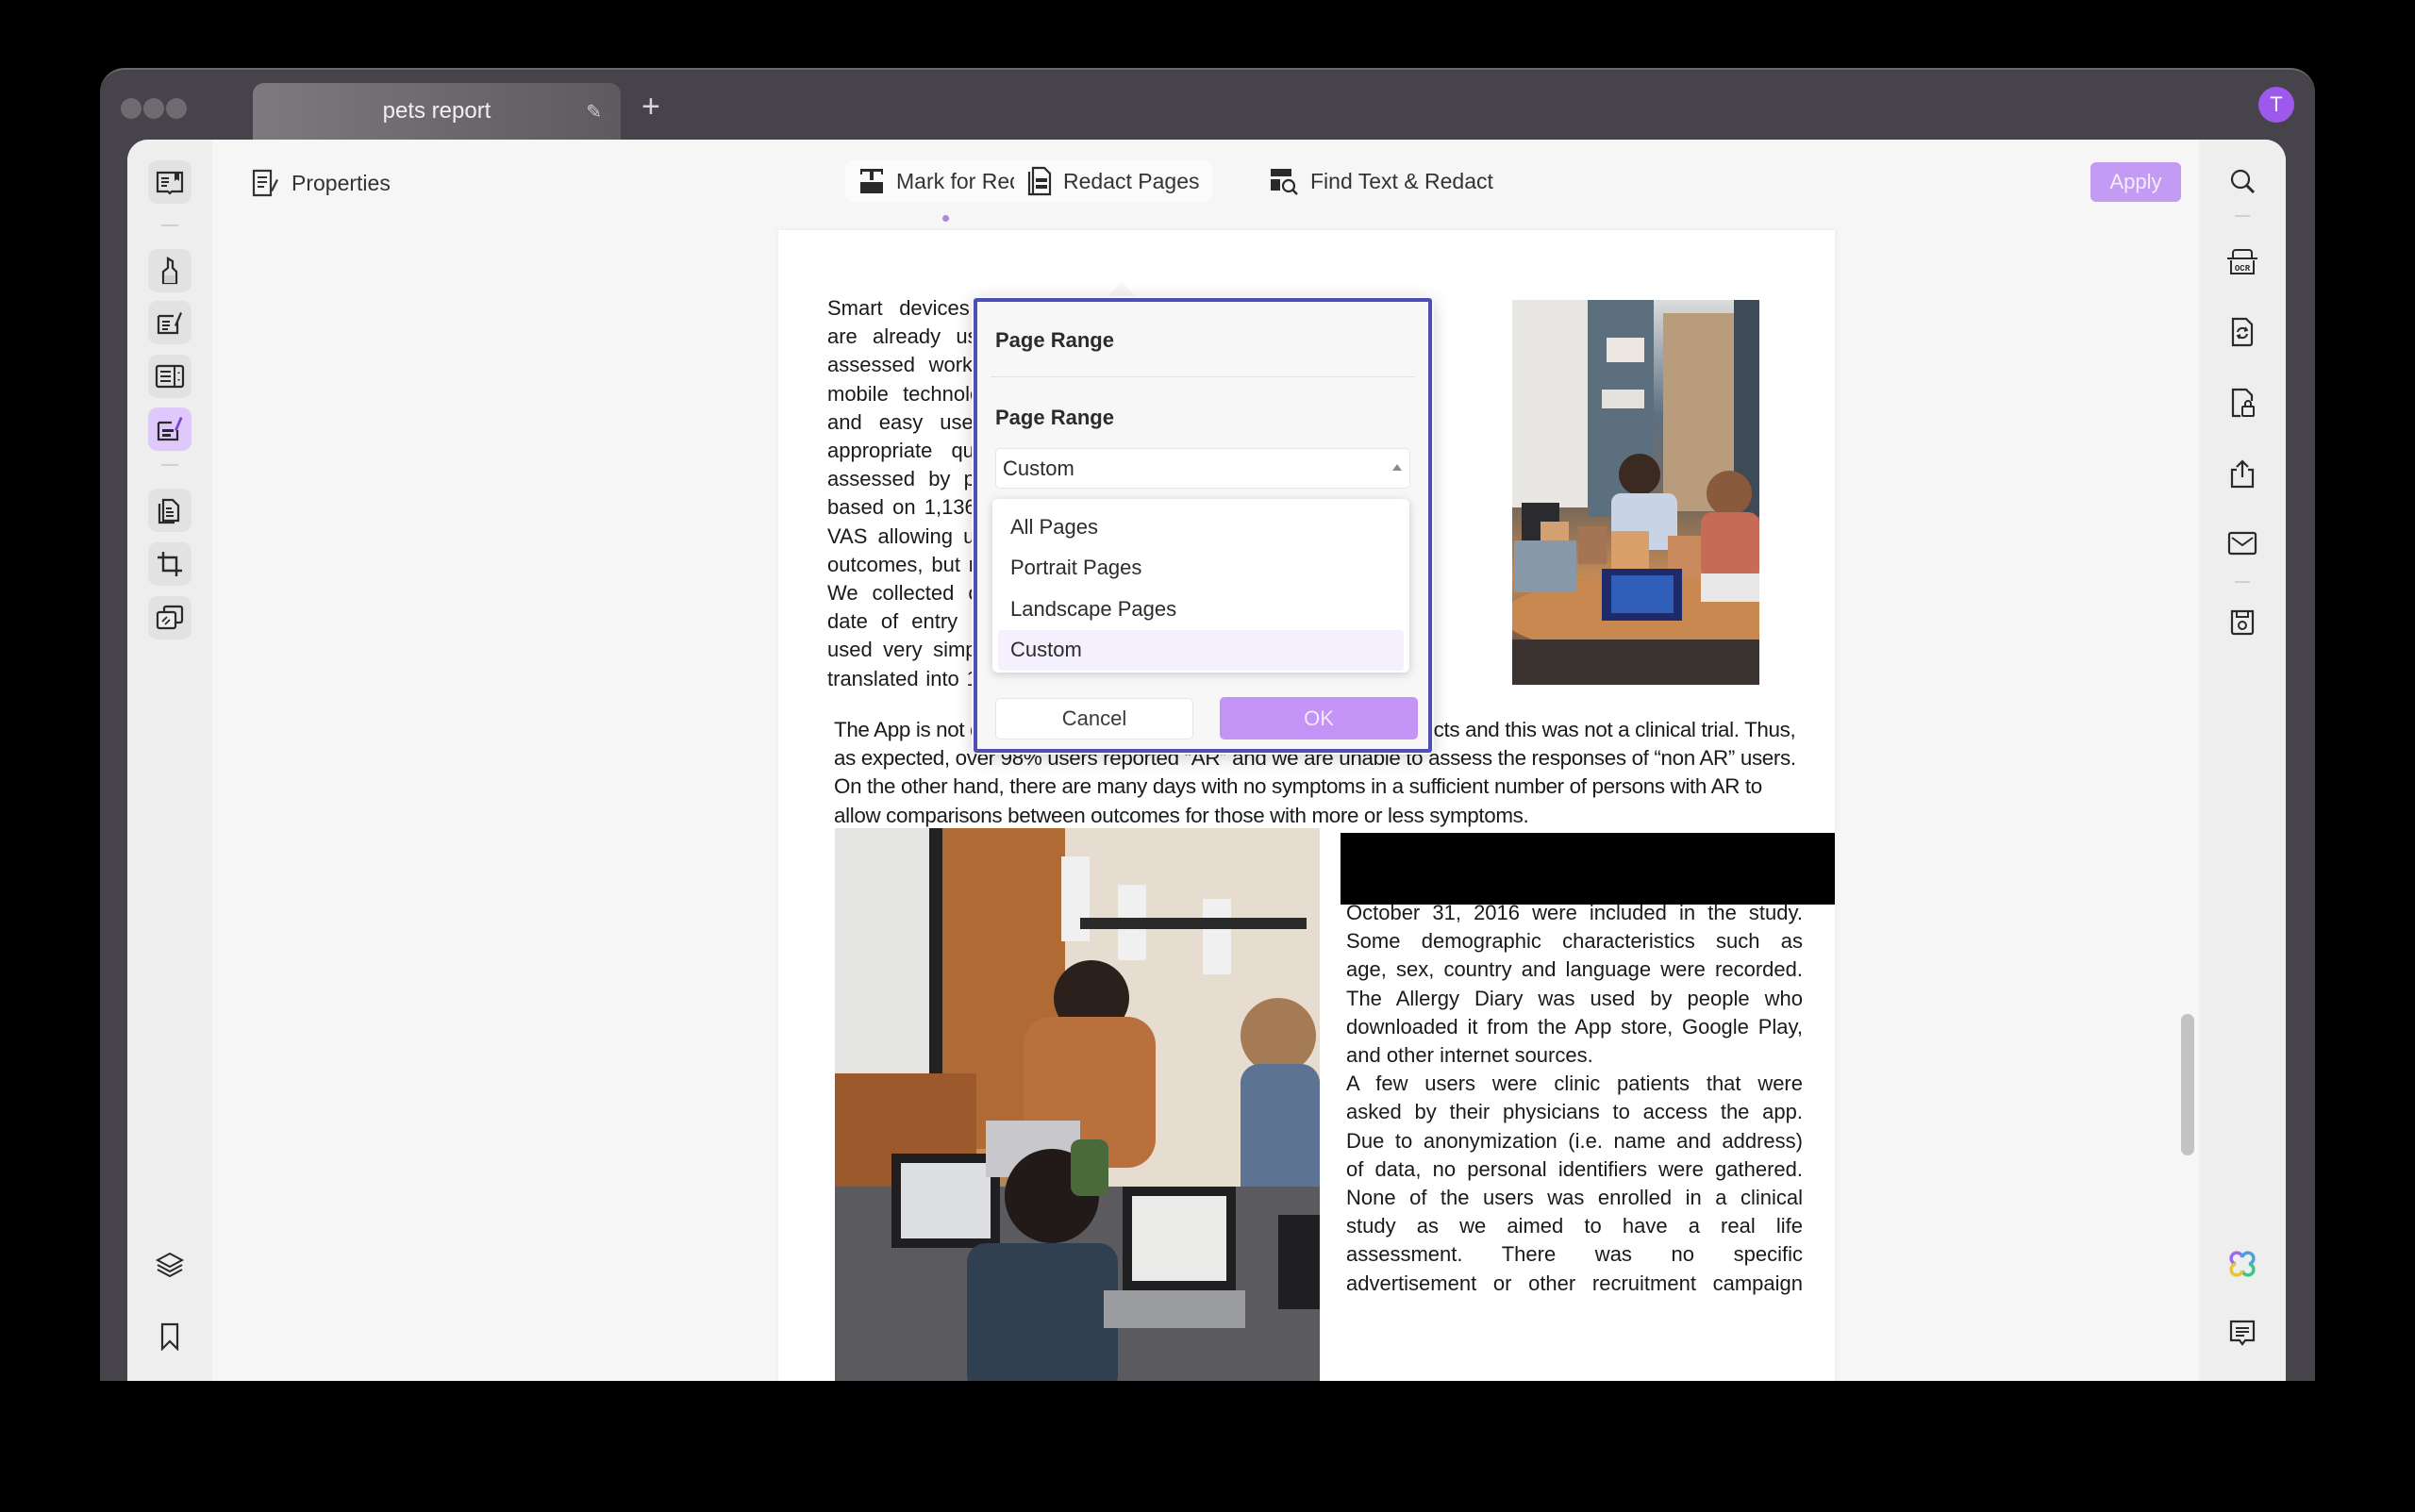 The height and width of the screenshot is (1512, 2415). What do you see at coordinates (1319, 718) in the screenshot?
I see `ok-button: OK` at bounding box center [1319, 718].